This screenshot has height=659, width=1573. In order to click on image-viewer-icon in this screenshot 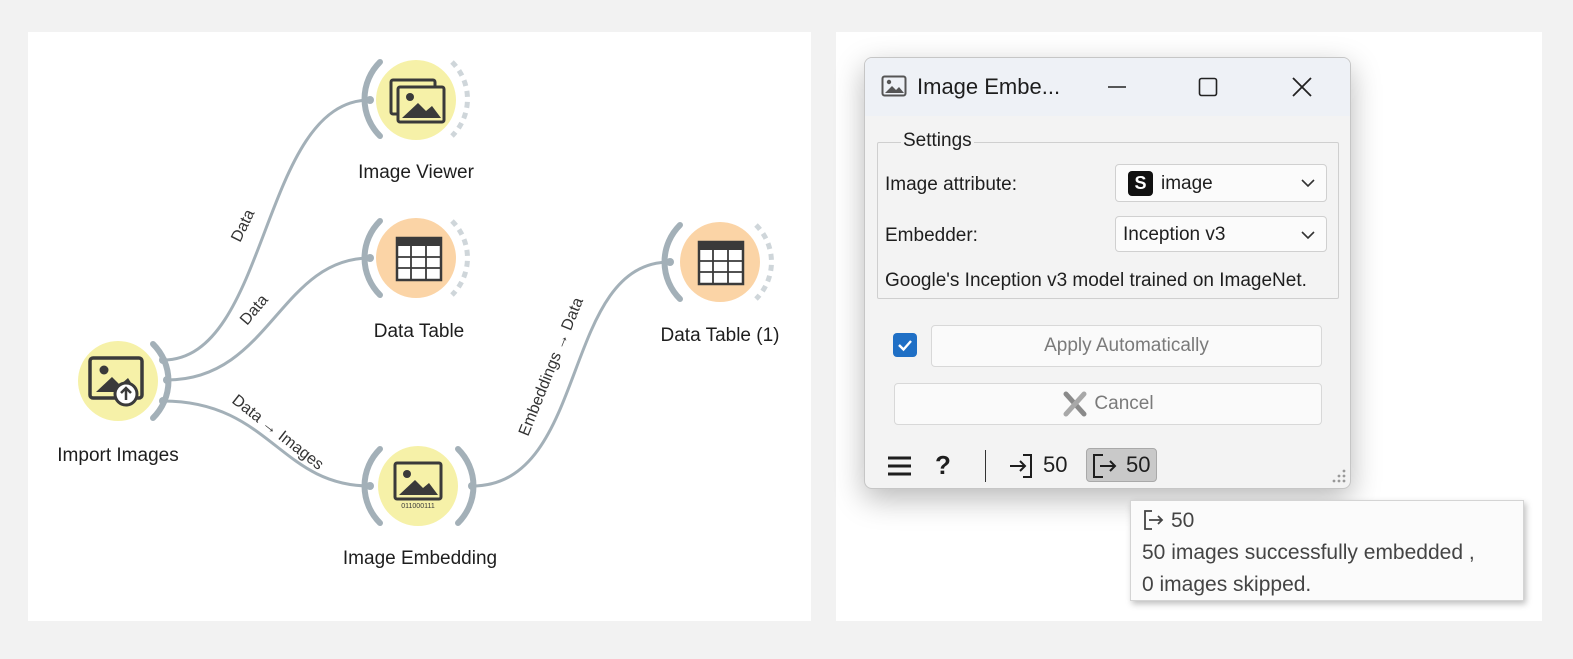, I will do `click(417, 101)`.